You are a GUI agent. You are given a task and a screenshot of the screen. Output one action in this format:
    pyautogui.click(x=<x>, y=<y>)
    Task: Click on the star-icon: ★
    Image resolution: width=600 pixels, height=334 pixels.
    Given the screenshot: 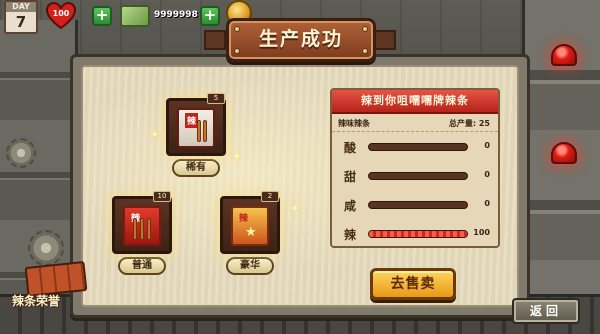 What is the action you would take?
    pyautogui.click(x=251, y=232)
    